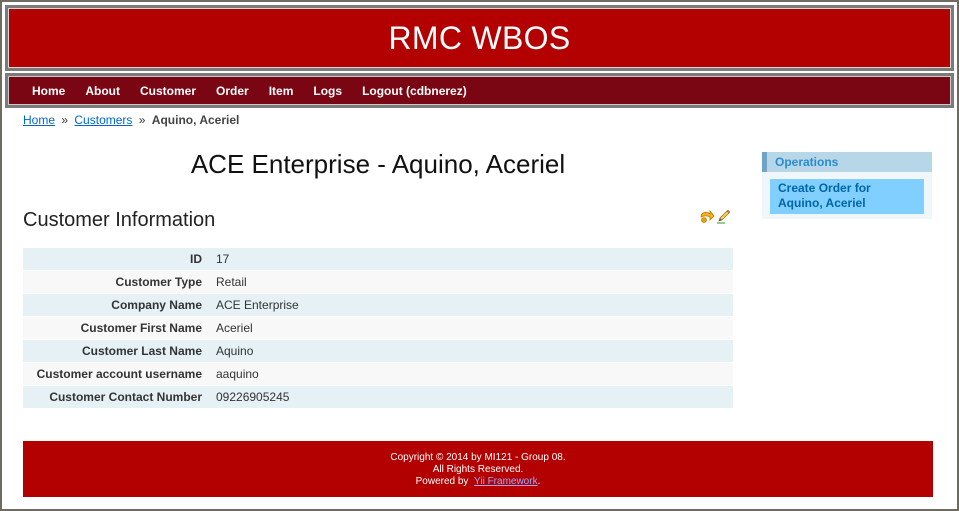 The width and height of the screenshot is (959, 511). I want to click on record-actions, so click(715, 216).